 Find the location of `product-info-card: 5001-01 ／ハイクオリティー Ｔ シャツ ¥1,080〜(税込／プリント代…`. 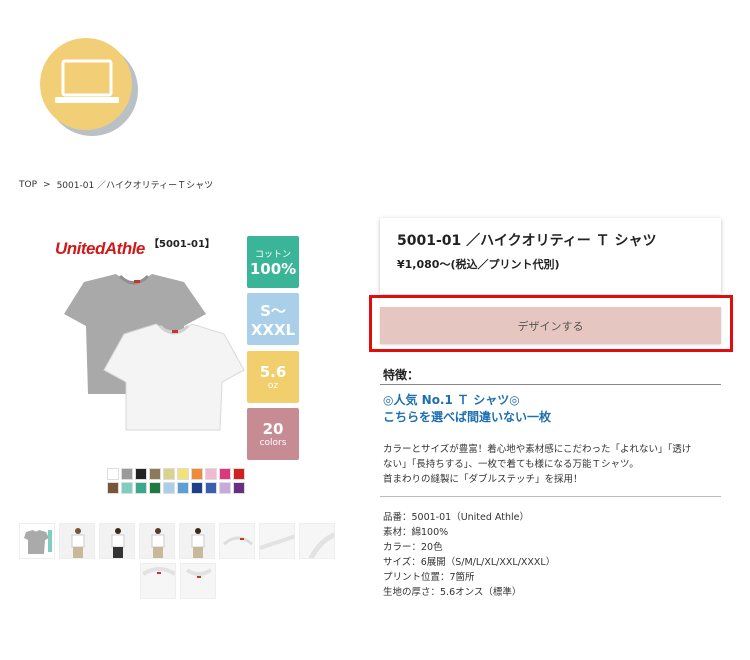

product-info-card: 5001-01 ／ハイクオリティー Ｔ シャツ ¥1,080〜(税込／プリント代… is located at coordinates (550, 256).